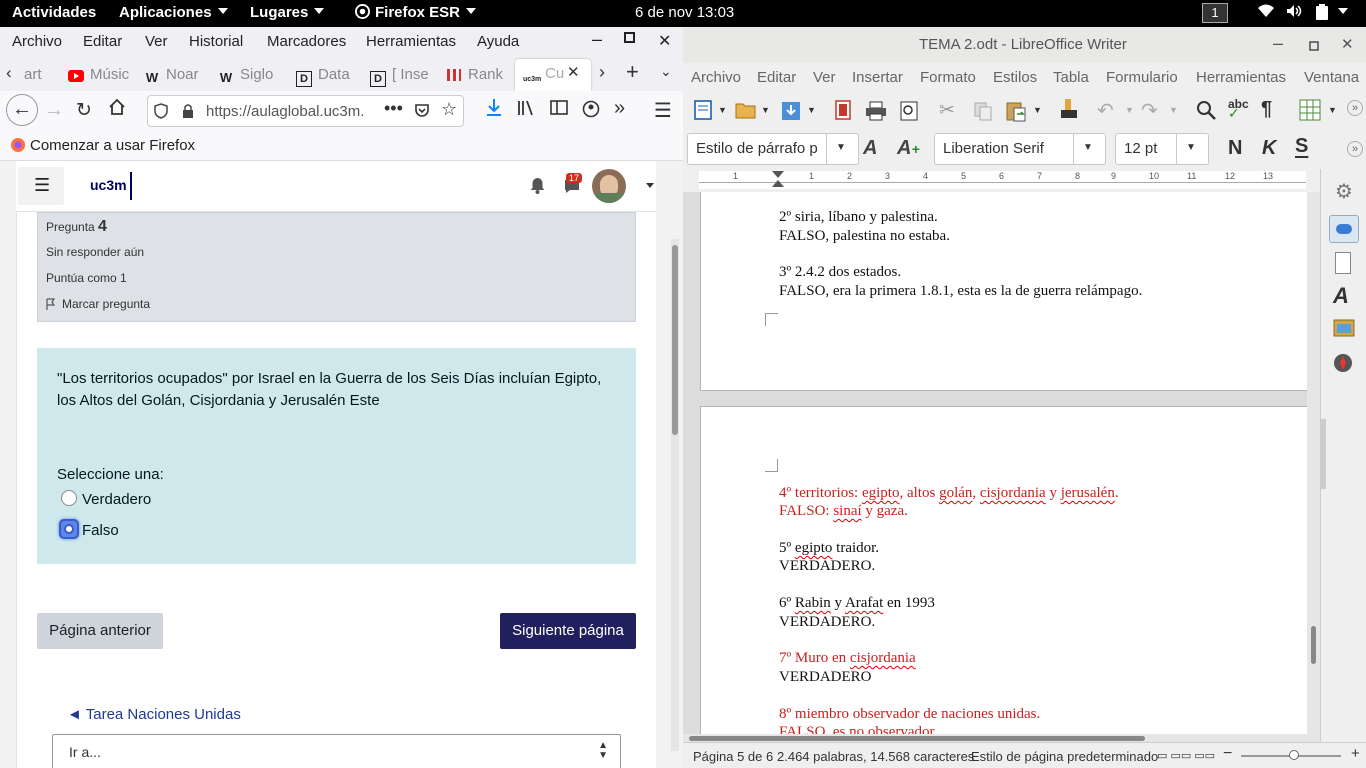  What do you see at coordinates (602, 72) in the screenshot?
I see `tab-scroll-right-icon: ›` at bounding box center [602, 72].